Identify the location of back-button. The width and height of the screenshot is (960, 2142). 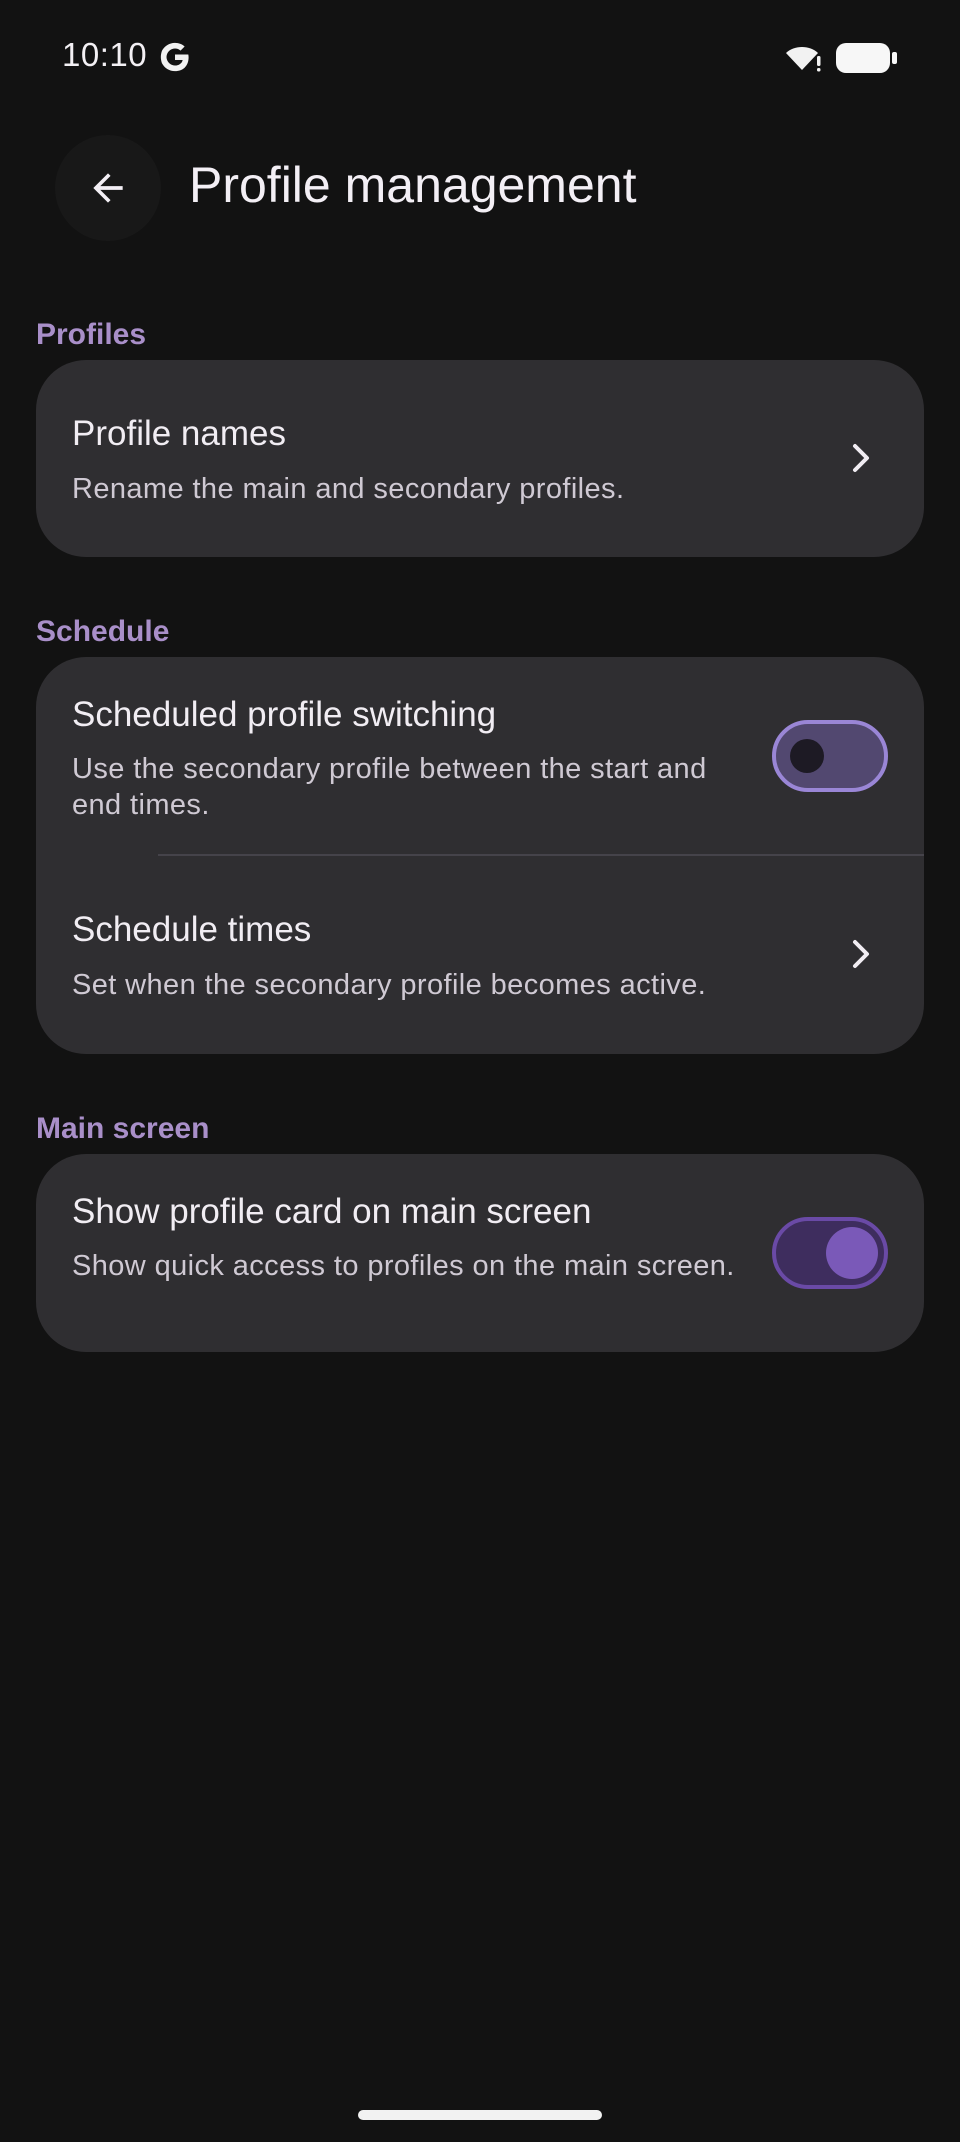
(108, 188).